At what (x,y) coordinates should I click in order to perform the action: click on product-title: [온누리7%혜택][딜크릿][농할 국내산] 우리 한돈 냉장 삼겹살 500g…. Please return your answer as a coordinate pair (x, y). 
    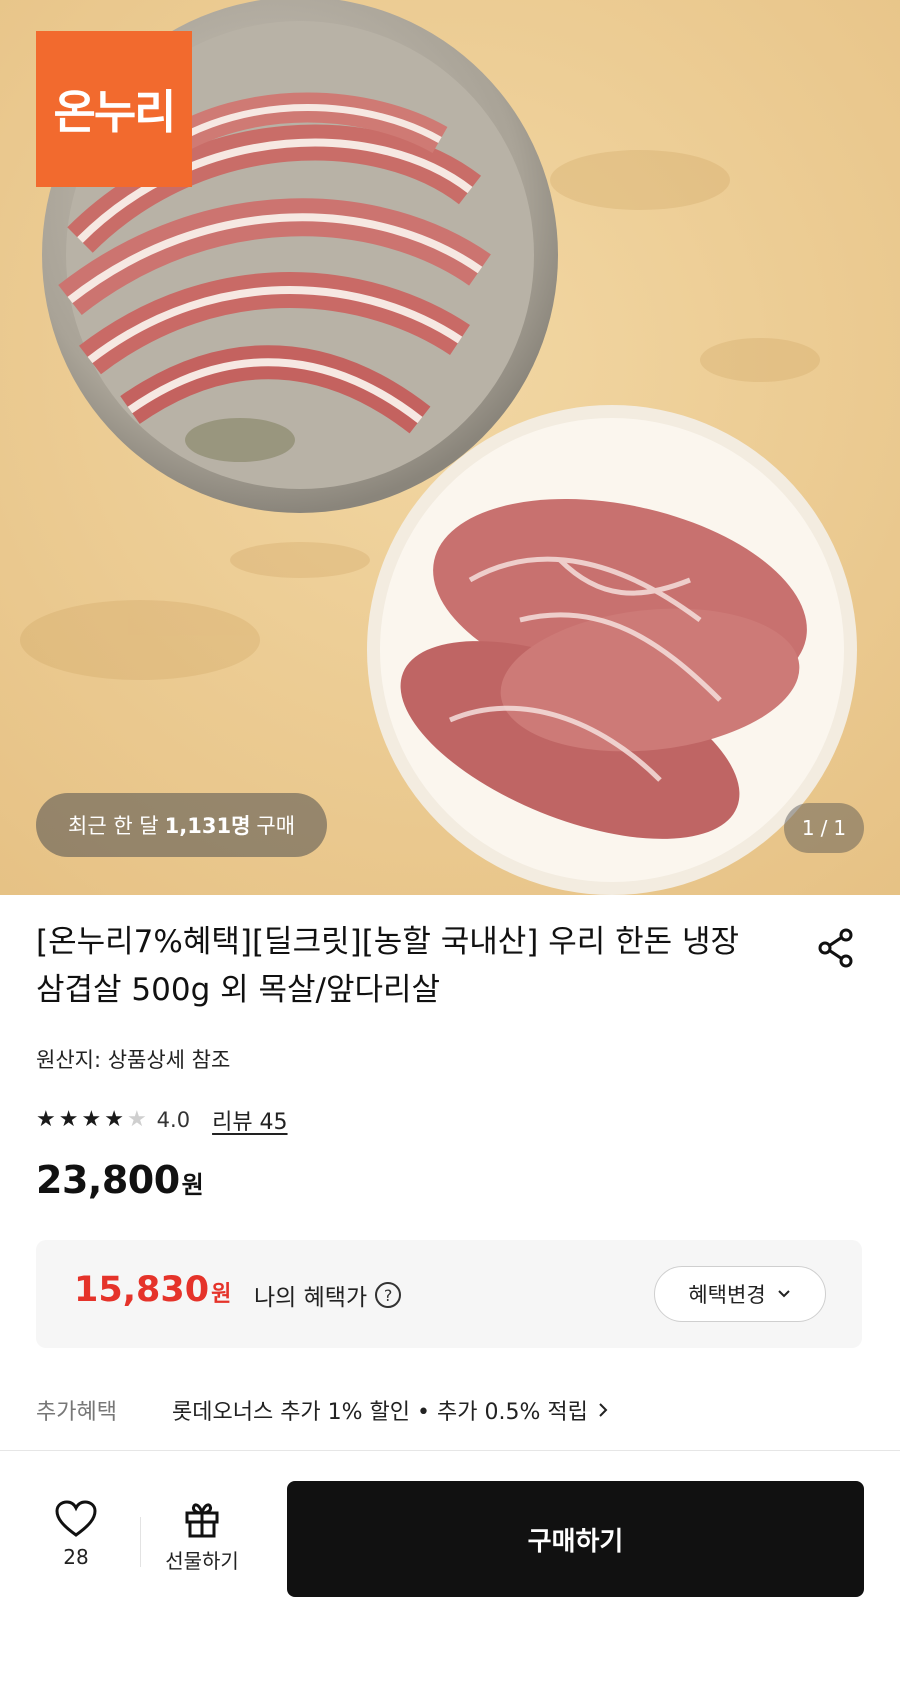
    Looking at the image, I should click on (388, 966).